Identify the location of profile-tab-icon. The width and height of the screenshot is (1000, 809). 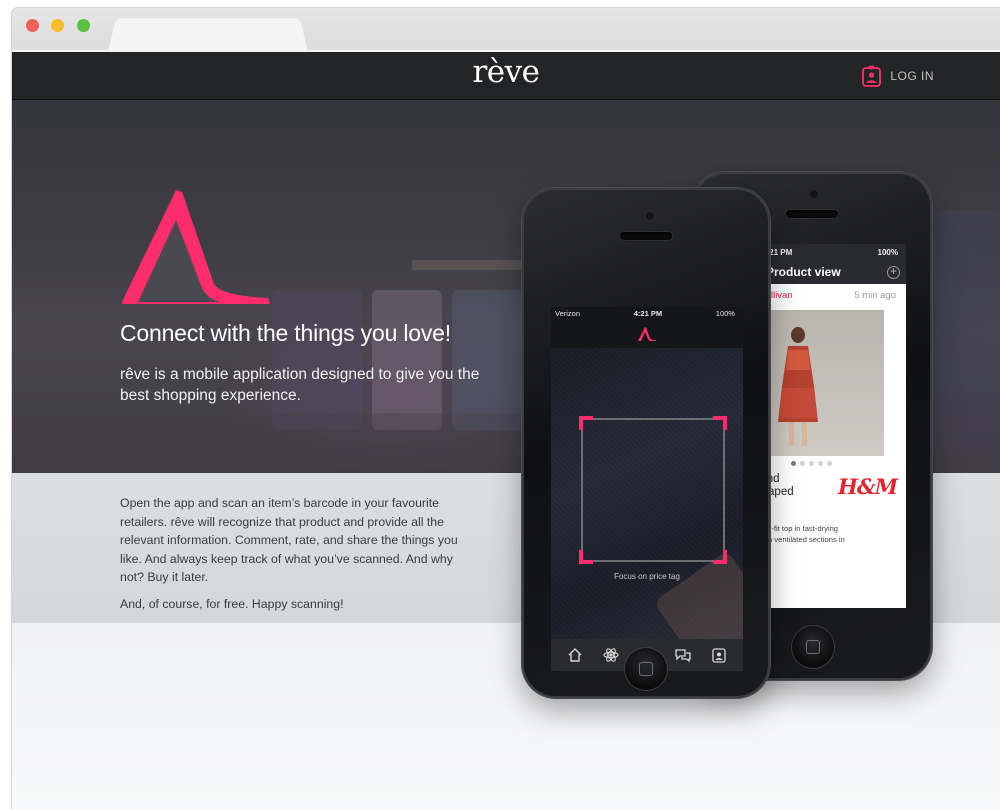
(719, 655).